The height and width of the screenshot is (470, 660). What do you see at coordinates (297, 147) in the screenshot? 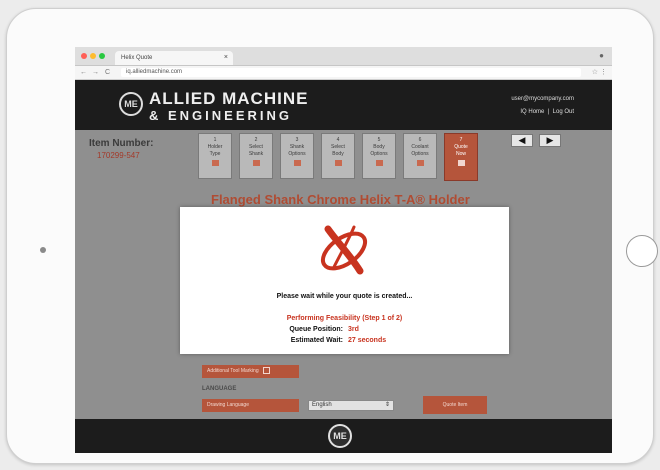
I see `step-label-line1: Shank` at bounding box center [297, 147].